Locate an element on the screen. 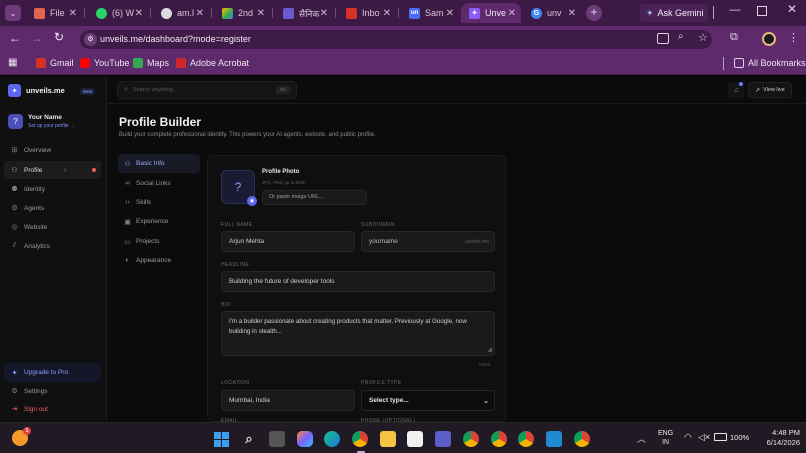 Image resolution: width=806 pixels, height=453 pixels. browser-tab: Inbo ✕ is located at coordinates (367, 13).